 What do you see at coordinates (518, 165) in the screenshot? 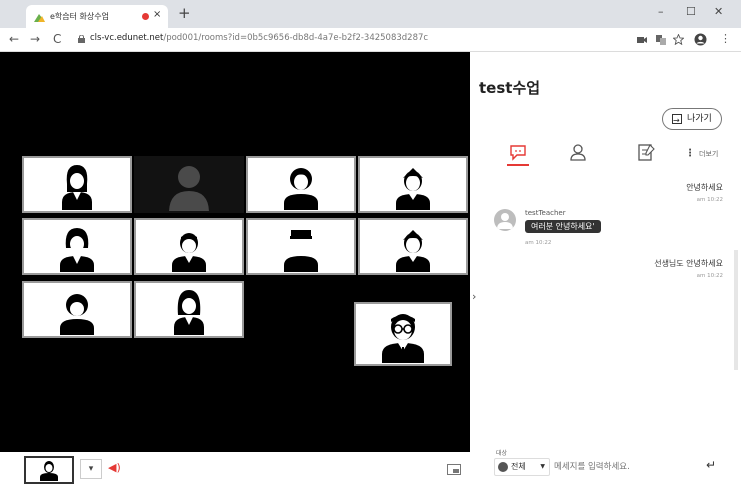
I see `active-tab-indicator` at bounding box center [518, 165].